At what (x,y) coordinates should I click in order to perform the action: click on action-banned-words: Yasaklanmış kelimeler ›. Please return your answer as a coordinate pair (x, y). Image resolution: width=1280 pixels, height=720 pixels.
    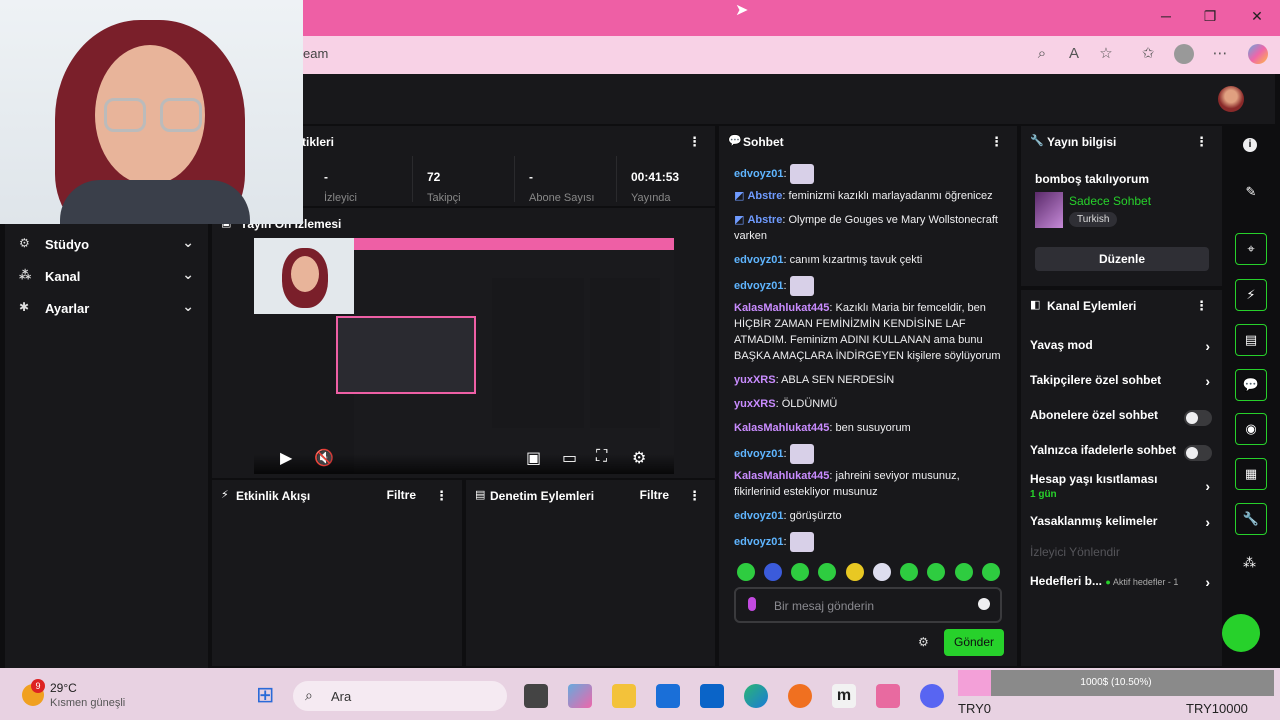
    Looking at the image, I should click on (1123, 524).